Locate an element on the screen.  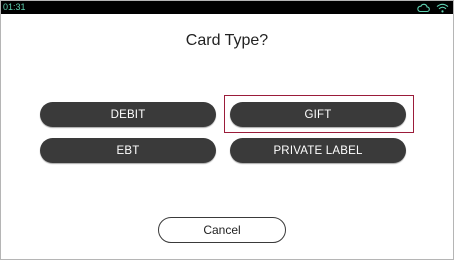
debit-button-label: DEBIT is located at coordinates (128, 114).